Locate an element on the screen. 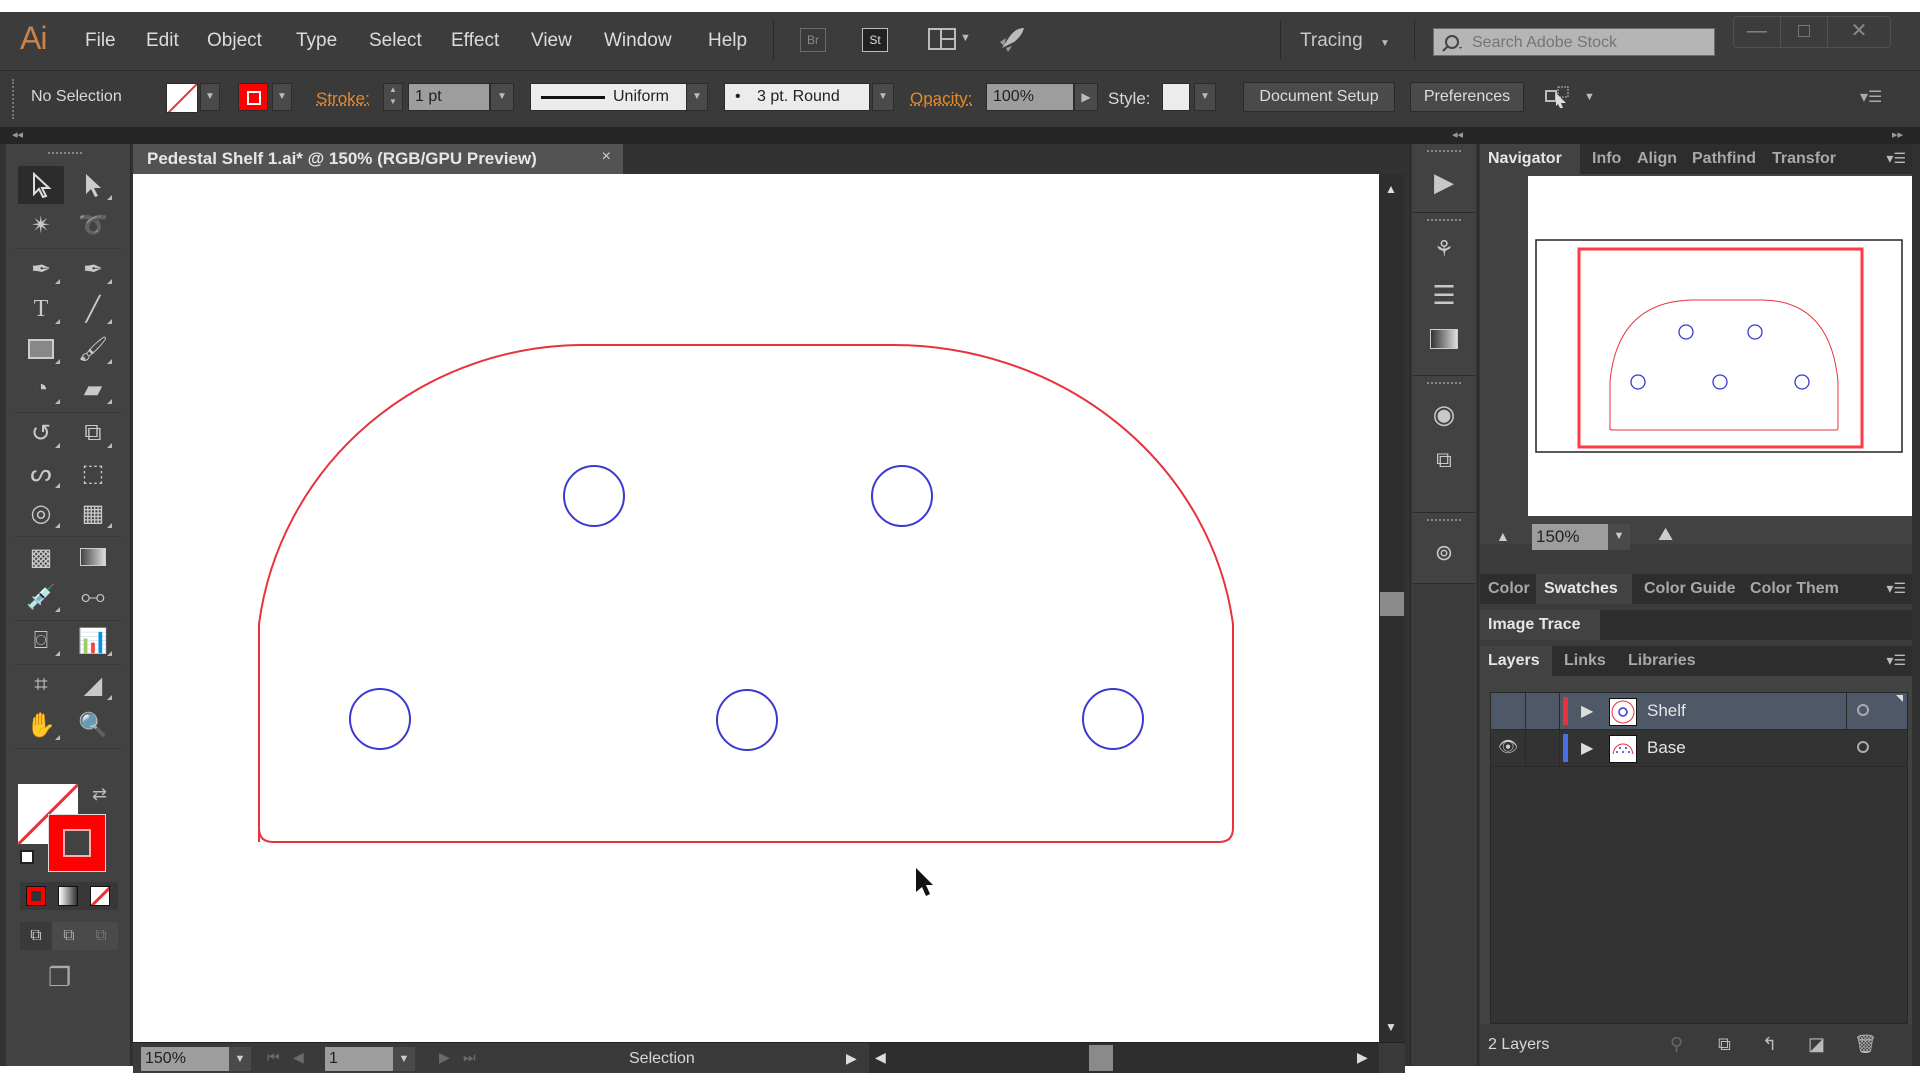 This screenshot has height=1080, width=1920. workspace-switcher: Tracing ▼ is located at coordinates (1345, 41).